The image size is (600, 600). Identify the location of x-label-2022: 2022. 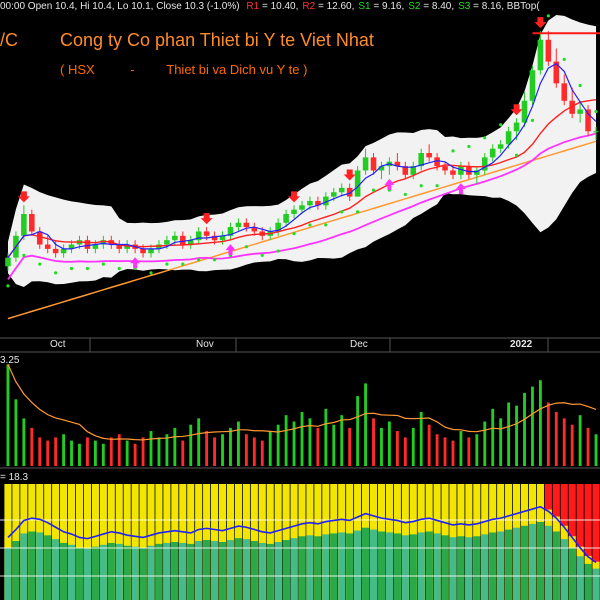
(521, 344).